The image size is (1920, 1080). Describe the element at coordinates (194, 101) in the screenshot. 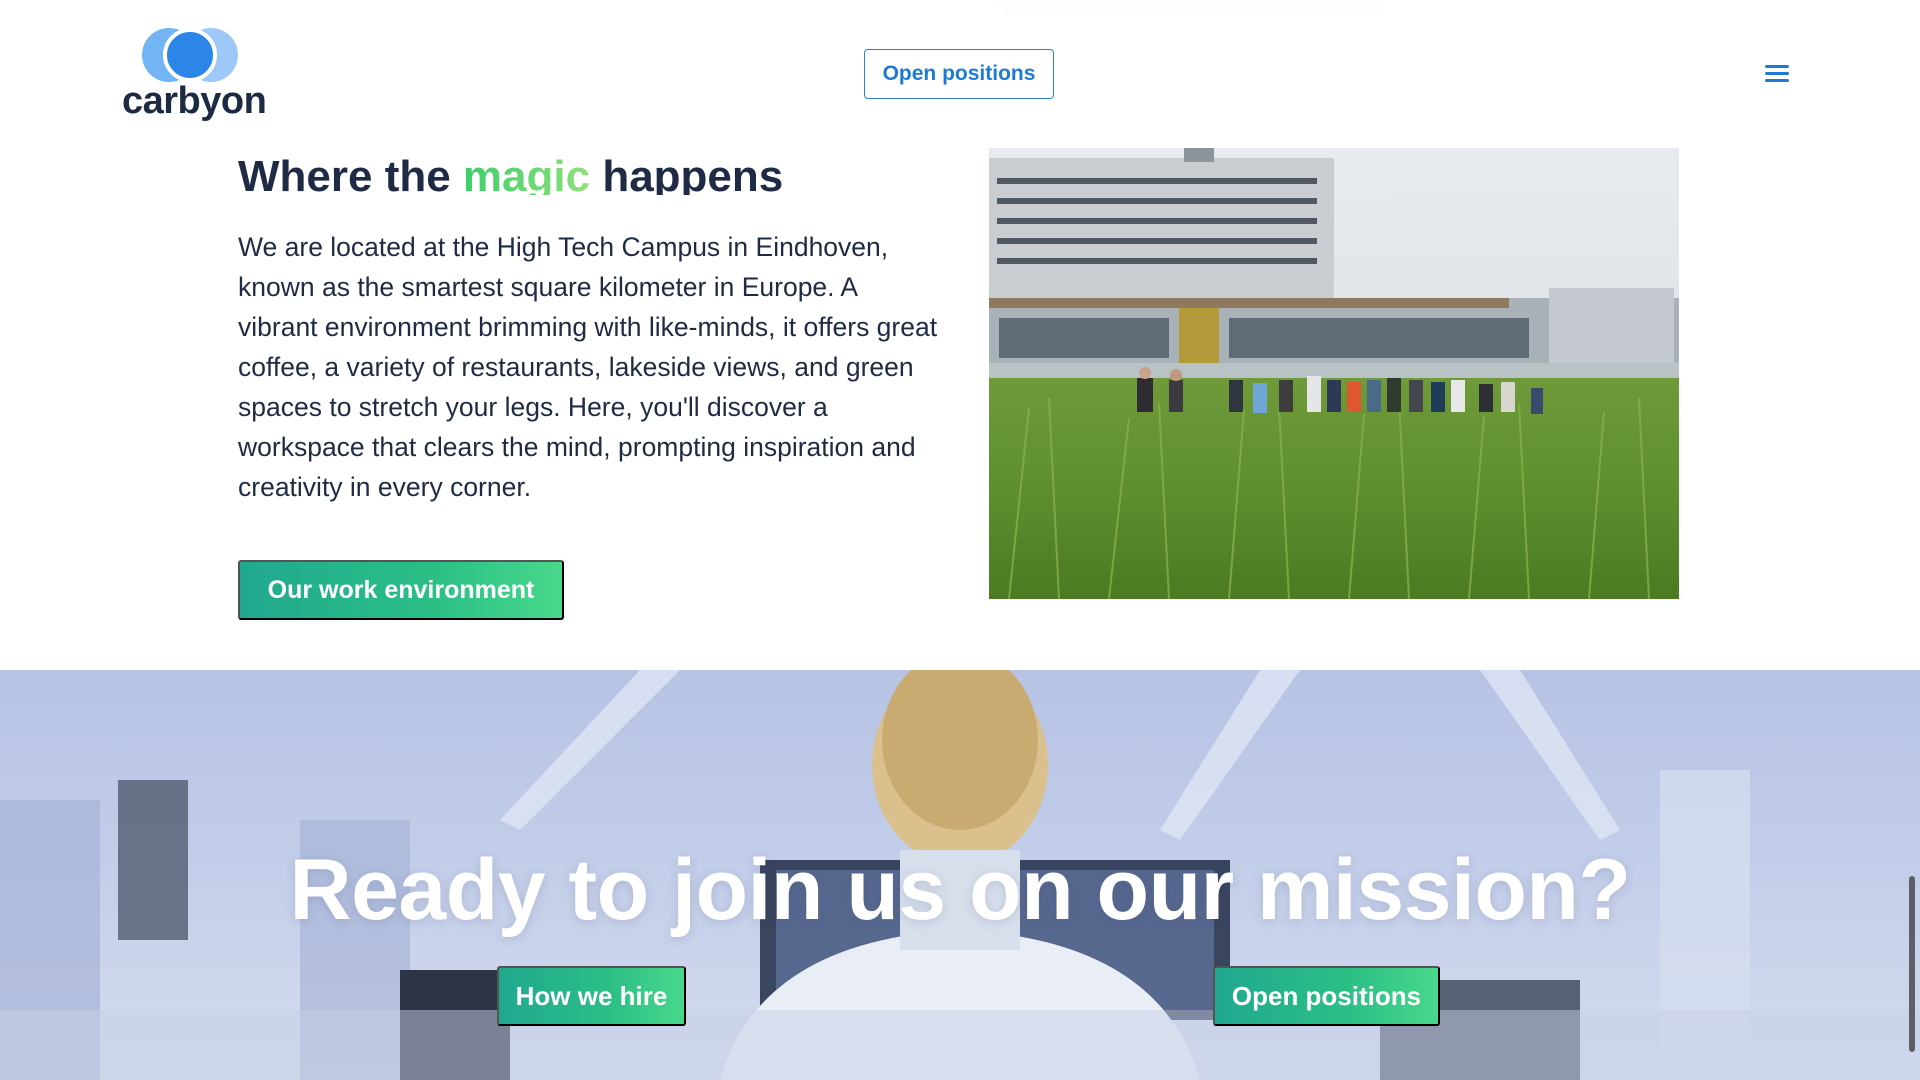

I see `logo-wordmark: carbyon` at that location.